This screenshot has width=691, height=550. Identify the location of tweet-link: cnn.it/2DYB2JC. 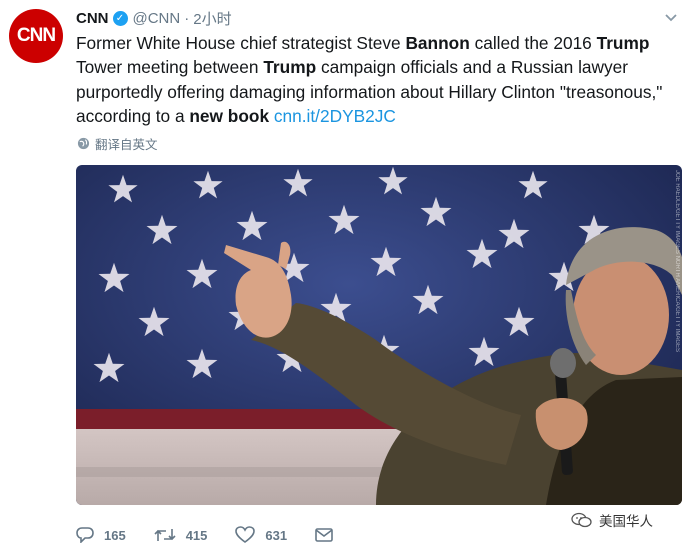
(335, 116).